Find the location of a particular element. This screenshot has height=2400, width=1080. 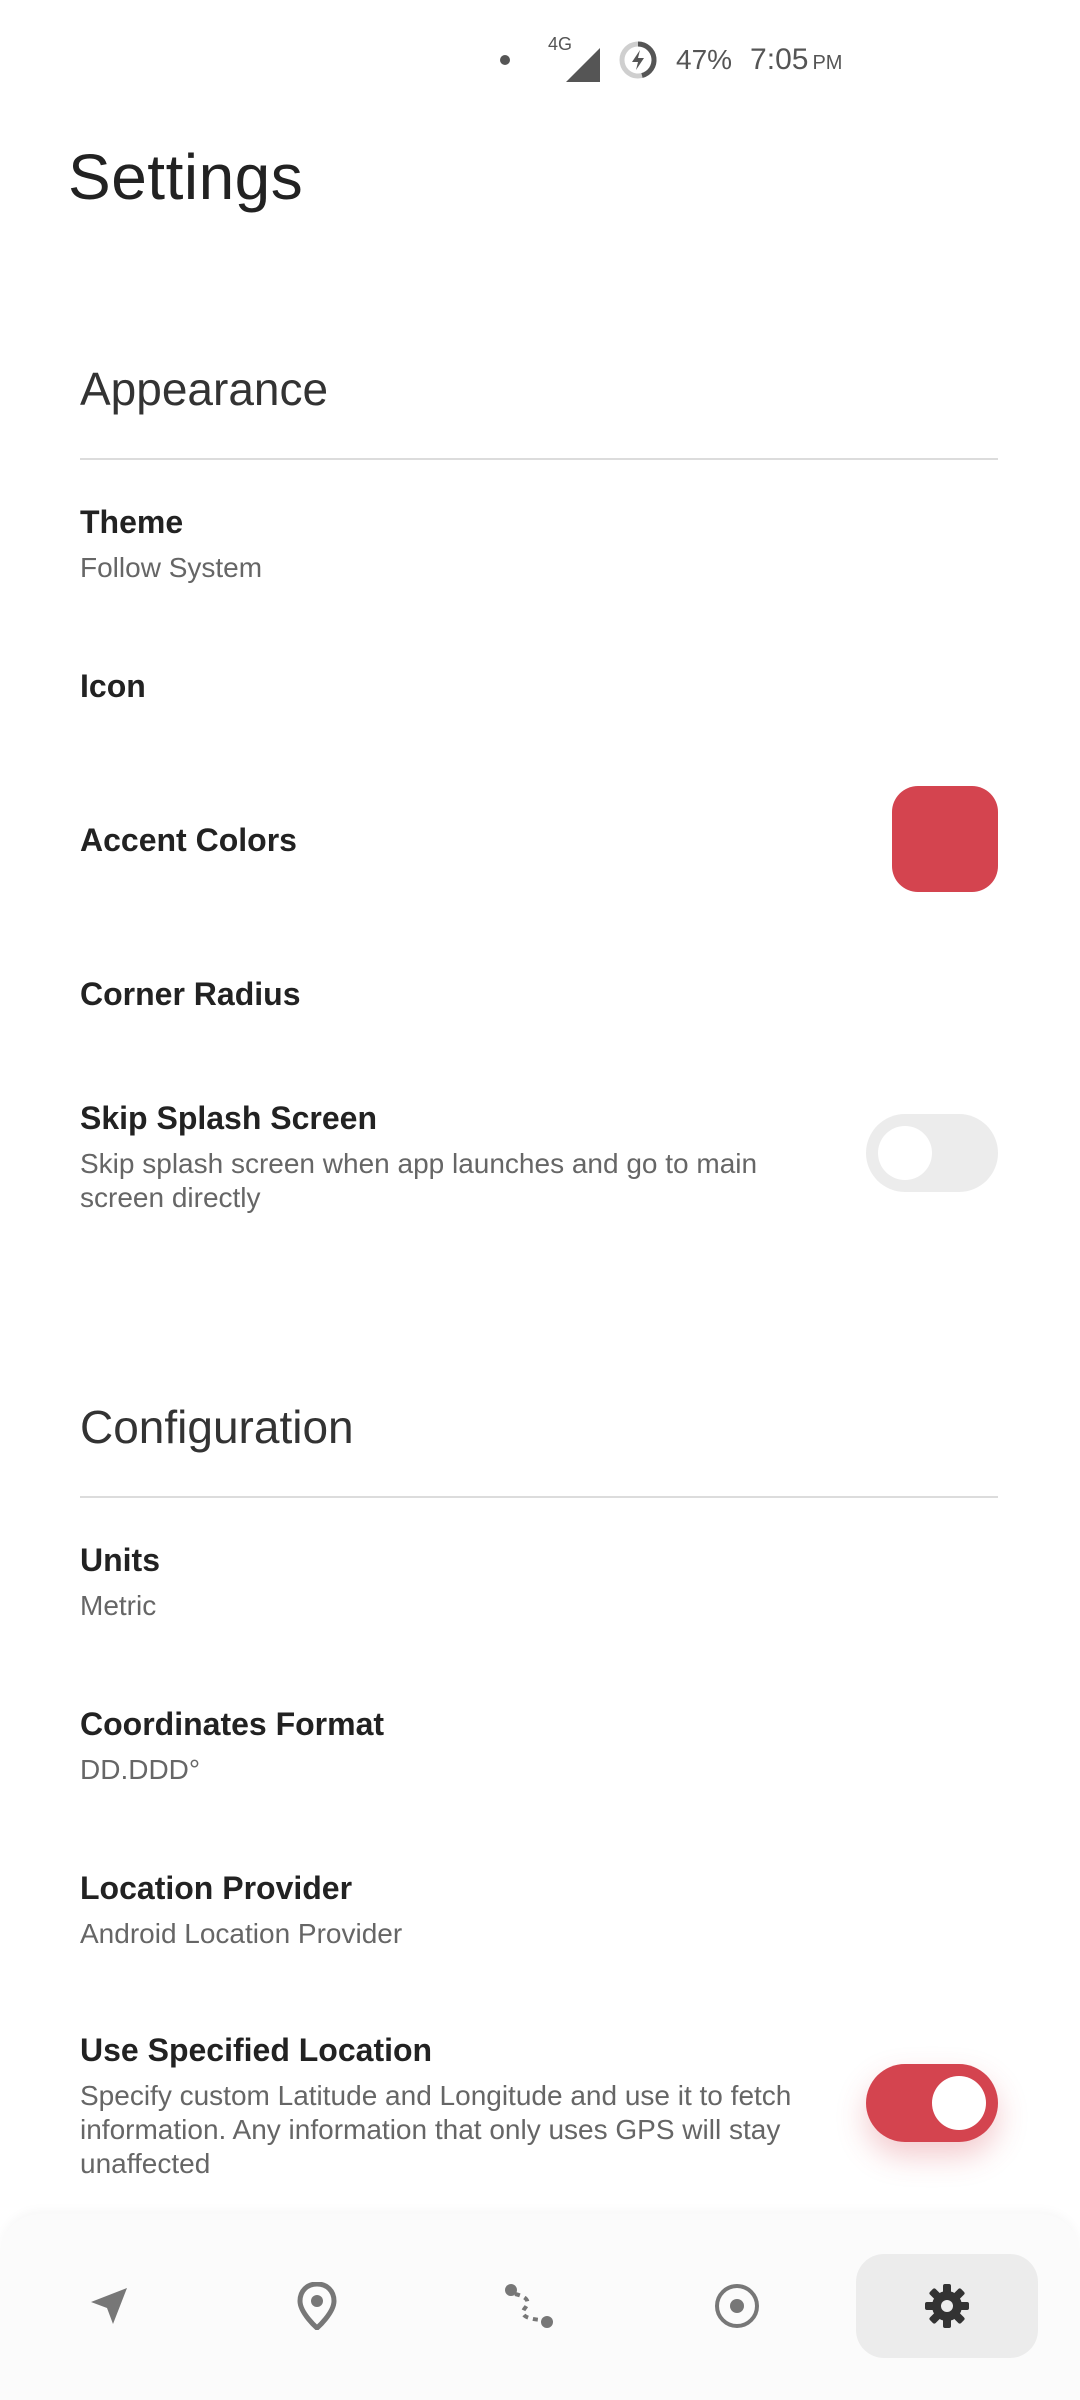

battery-percent: 47% is located at coordinates (704, 59).